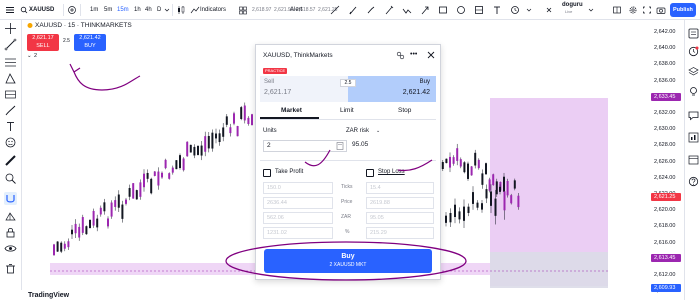 The image size is (700, 300). I want to click on circle-annotation-buy, so click(346, 261).